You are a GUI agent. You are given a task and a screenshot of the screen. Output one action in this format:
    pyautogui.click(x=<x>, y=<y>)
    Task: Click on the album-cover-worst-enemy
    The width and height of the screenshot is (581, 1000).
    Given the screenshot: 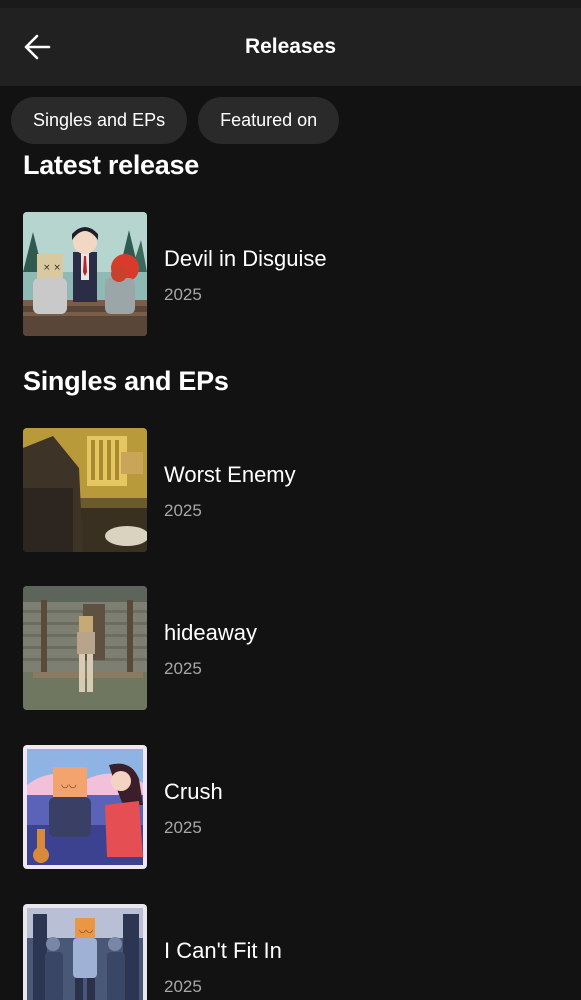 What is the action you would take?
    pyautogui.click(x=85, y=490)
    